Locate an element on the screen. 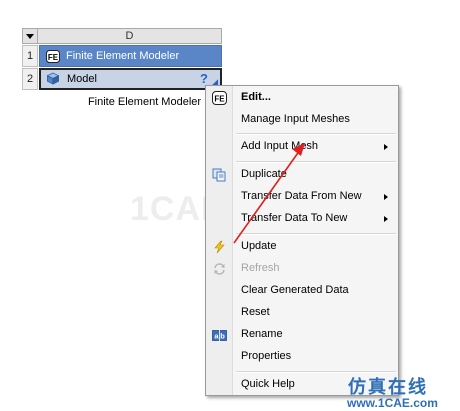 The width and height of the screenshot is (460, 411). menu-item-update: Update is located at coordinates (302, 247).